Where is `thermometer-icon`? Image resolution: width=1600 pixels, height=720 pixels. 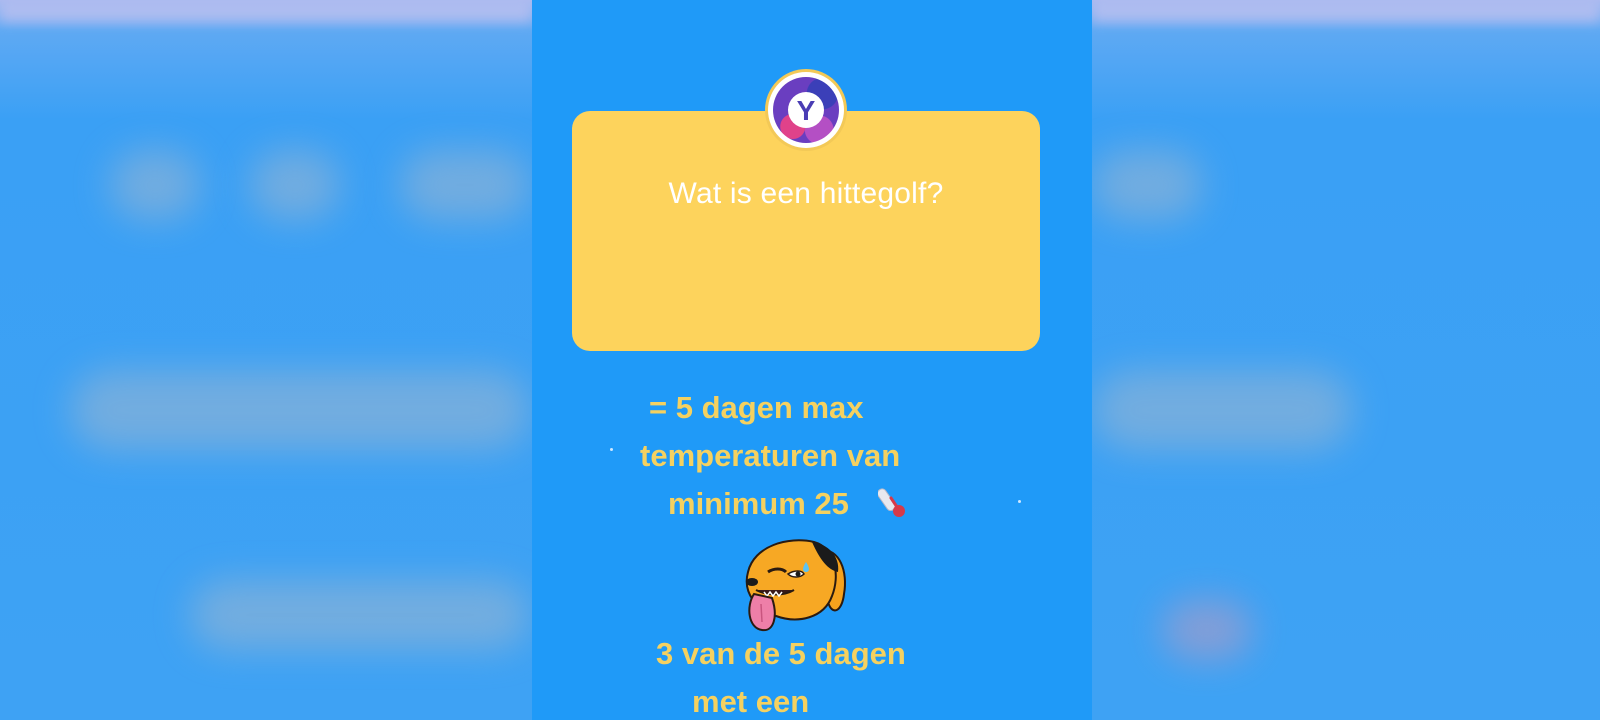
thermometer-icon is located at coordinates (891, 502).